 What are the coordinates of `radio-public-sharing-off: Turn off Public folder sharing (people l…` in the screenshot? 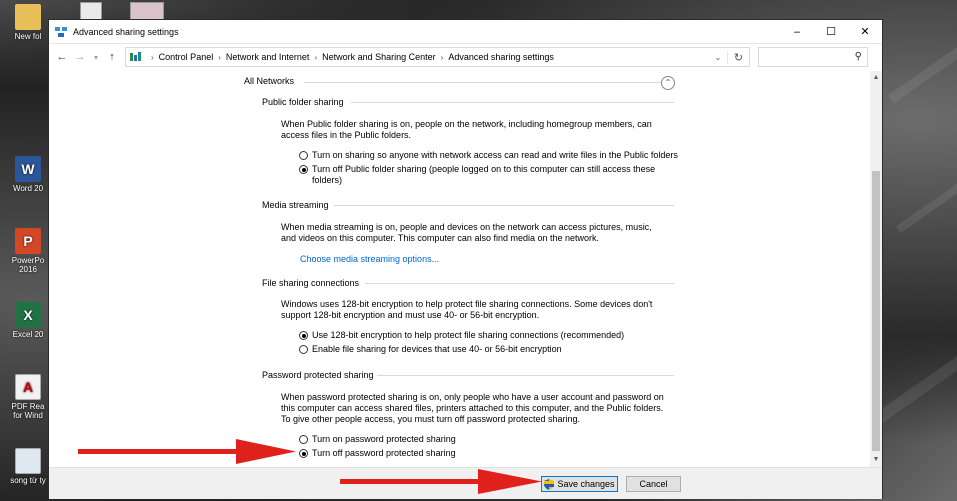 It's located at (489, 175).